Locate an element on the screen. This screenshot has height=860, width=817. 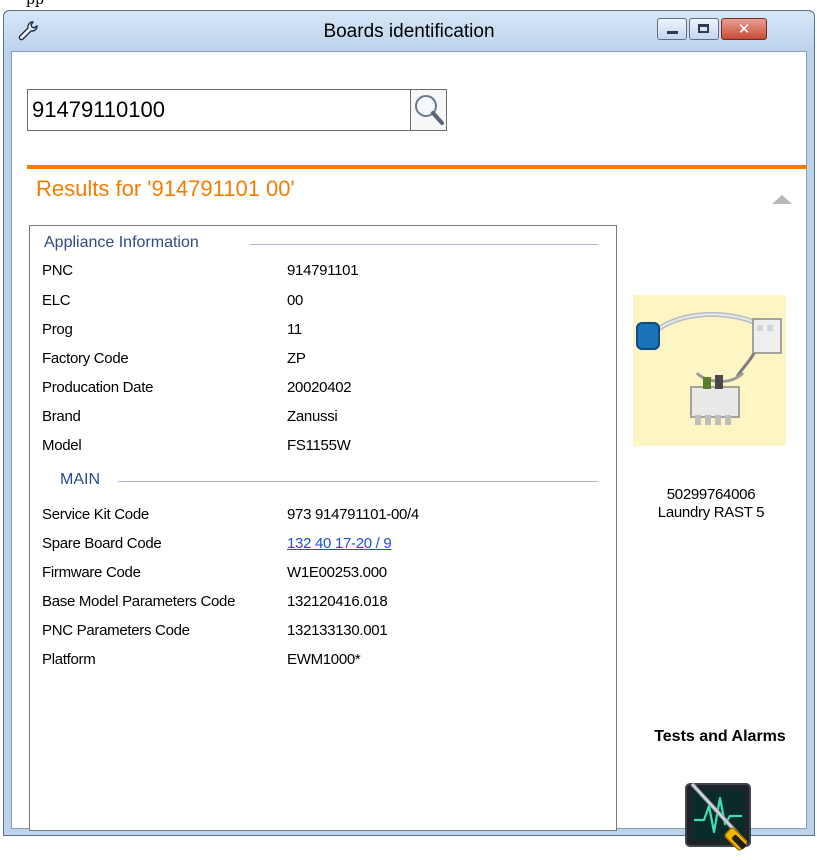
minimize-icon is located at coordinates (672, 32).